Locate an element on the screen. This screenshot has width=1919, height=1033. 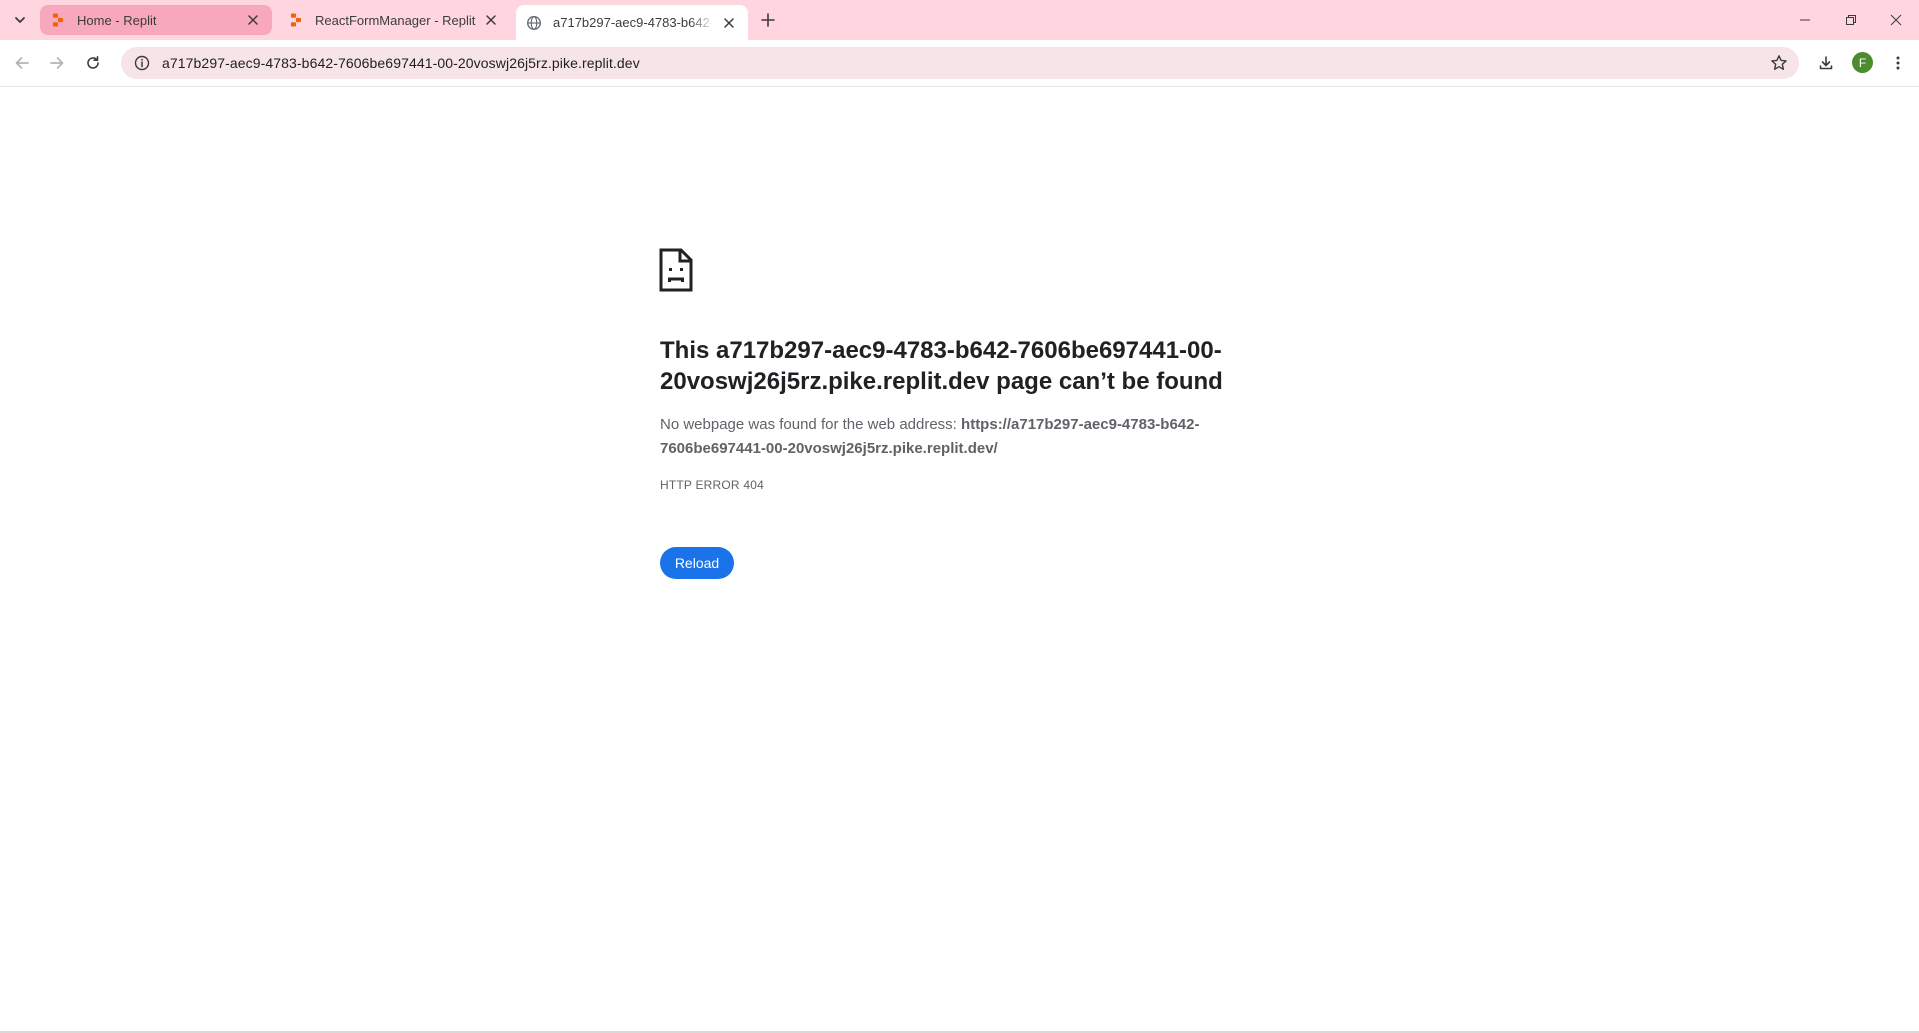
minimize-icon is located at coordinates (1805, 20).